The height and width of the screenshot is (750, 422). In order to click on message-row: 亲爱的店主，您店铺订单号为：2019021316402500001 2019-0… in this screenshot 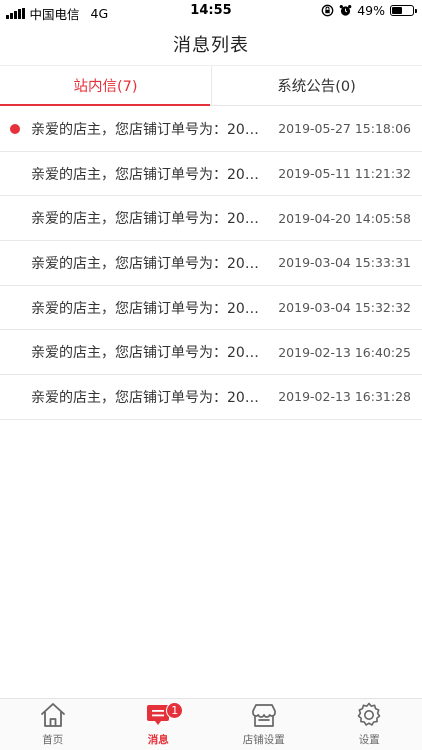, I will do `click(211, 353)`.